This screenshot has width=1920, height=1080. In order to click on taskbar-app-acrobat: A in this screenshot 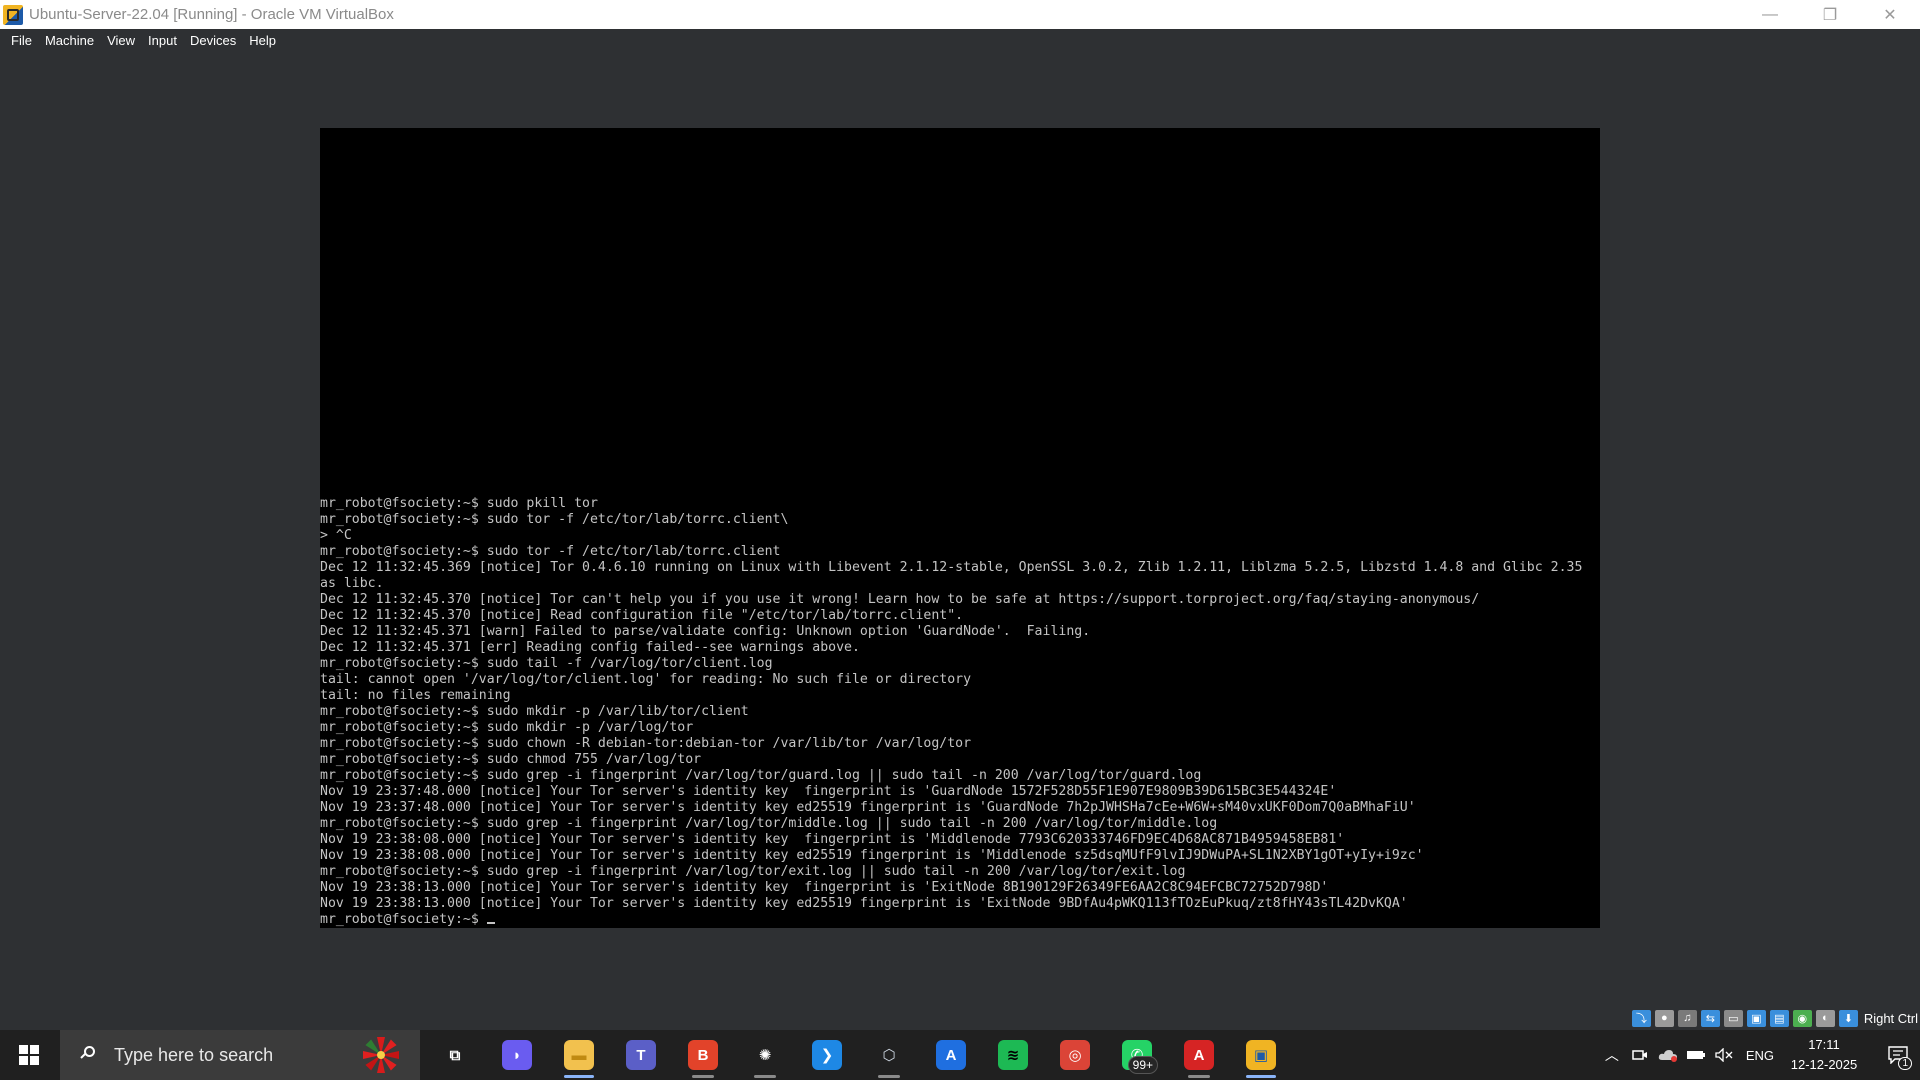, I will do `click(1199, 1055)`.